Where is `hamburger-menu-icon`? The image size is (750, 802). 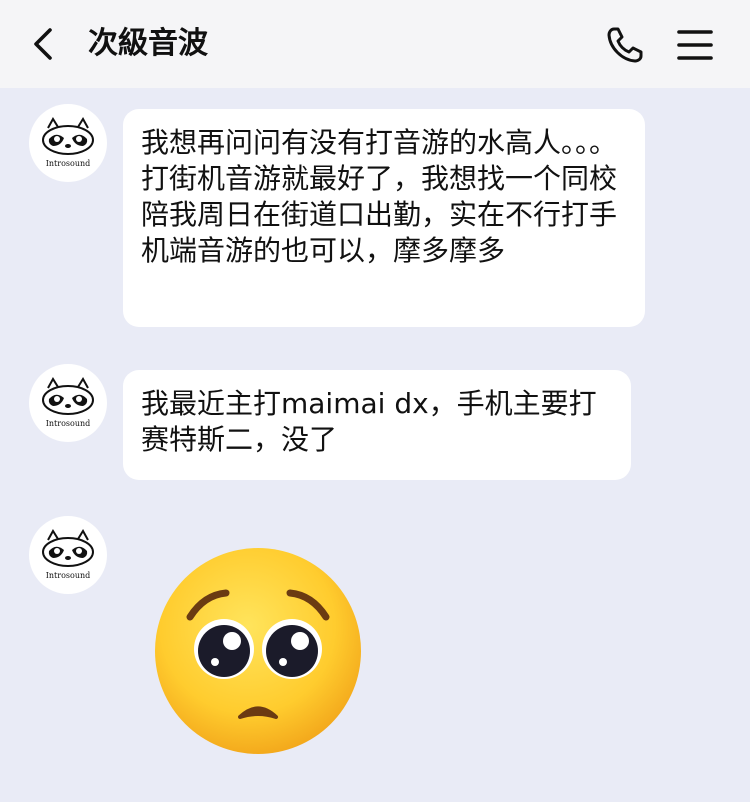 hamburger-menu-icon is located at coordinates (695, 45).